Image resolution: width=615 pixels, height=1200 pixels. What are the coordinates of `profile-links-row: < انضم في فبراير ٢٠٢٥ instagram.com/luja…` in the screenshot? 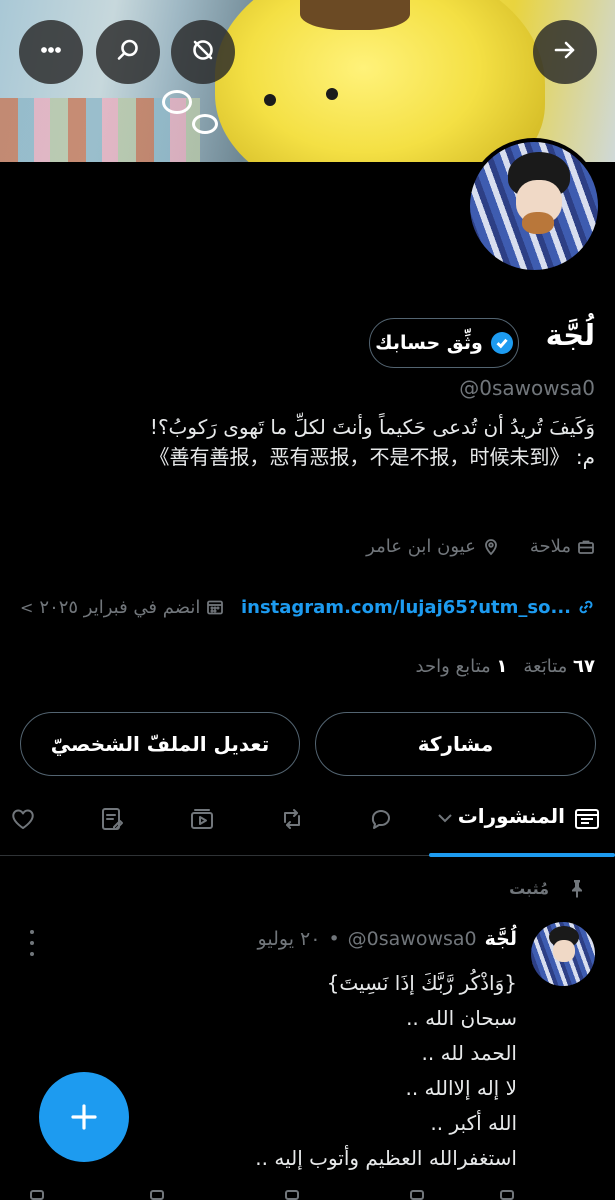 It's located at (307, 607).